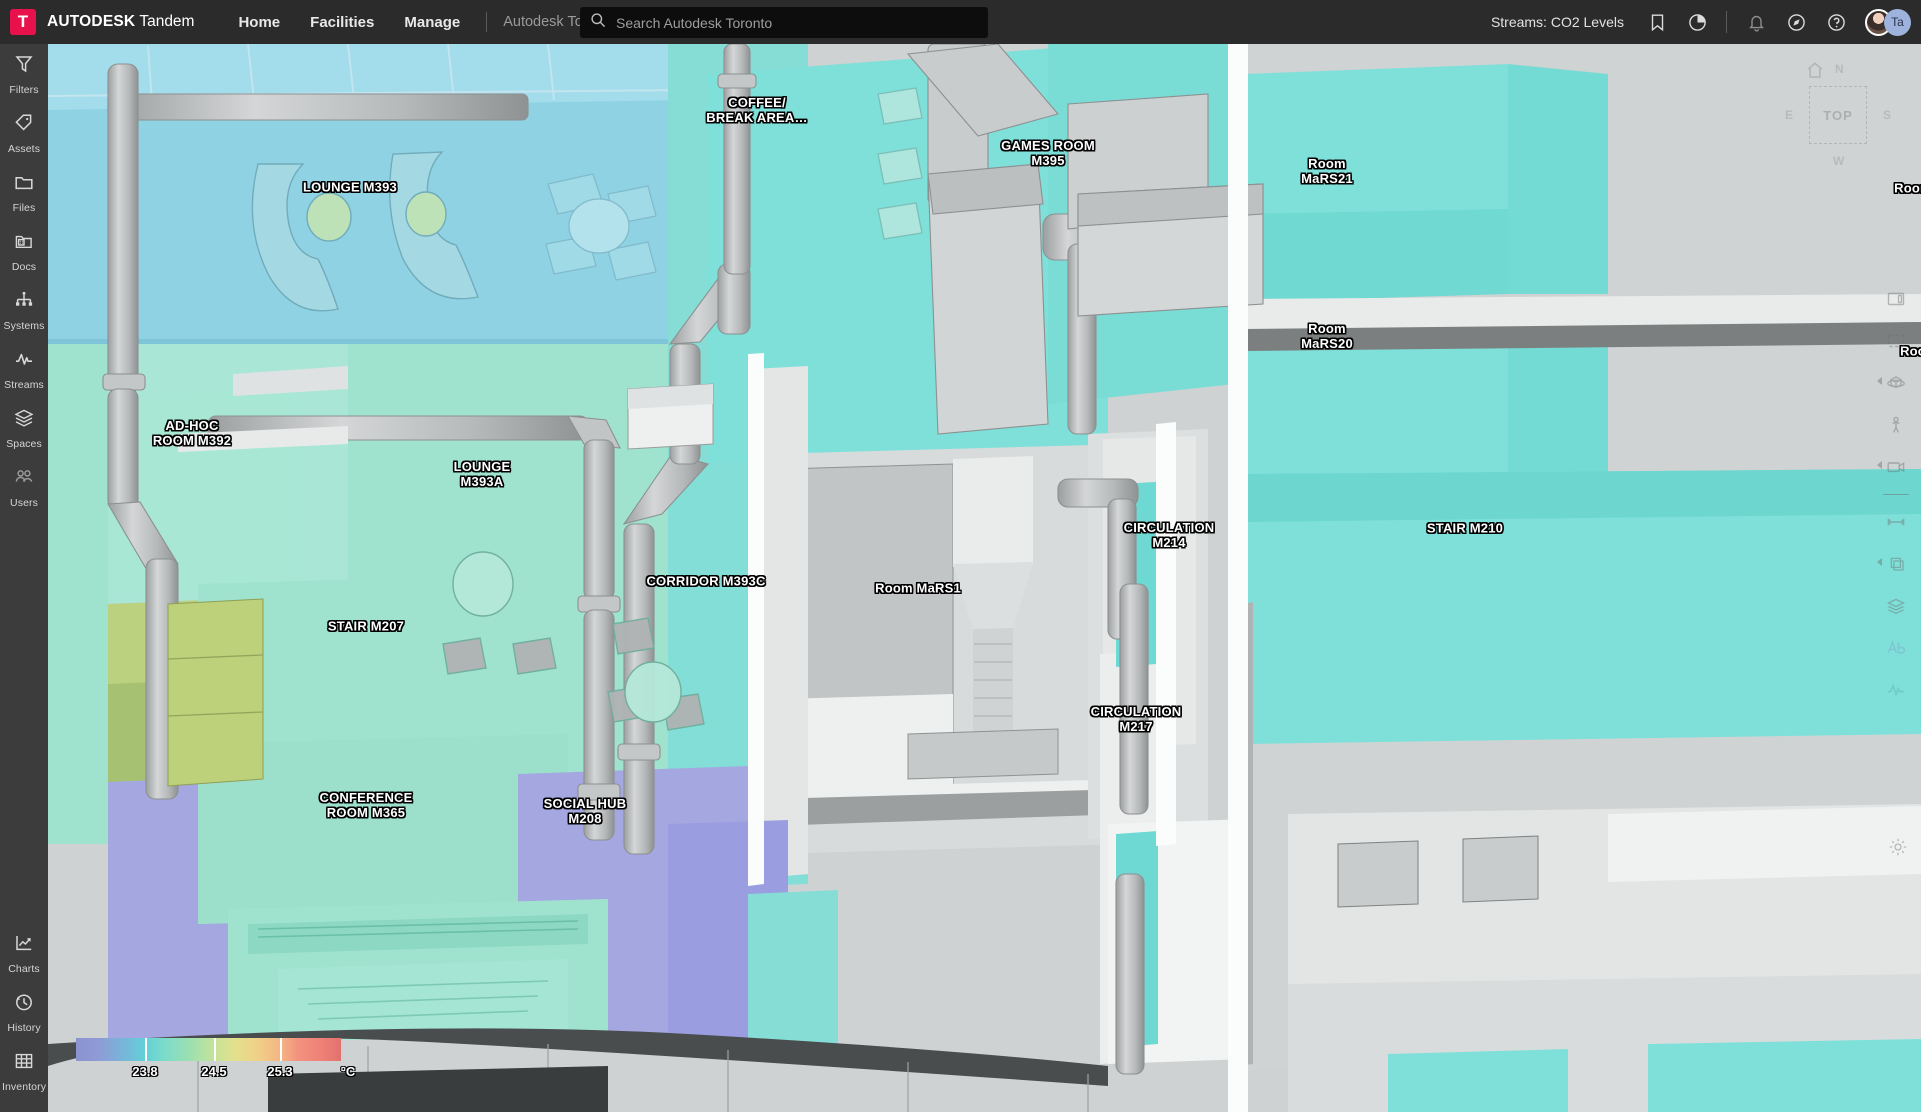  I want to click on nav-divider, so click(487, 22).